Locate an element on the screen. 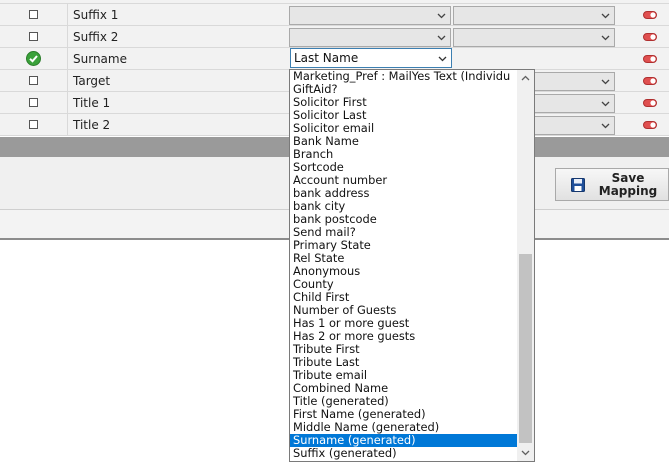 The height and width of the screenshot is (473, 669). field-name: Target is located at coordinates (92, 80).